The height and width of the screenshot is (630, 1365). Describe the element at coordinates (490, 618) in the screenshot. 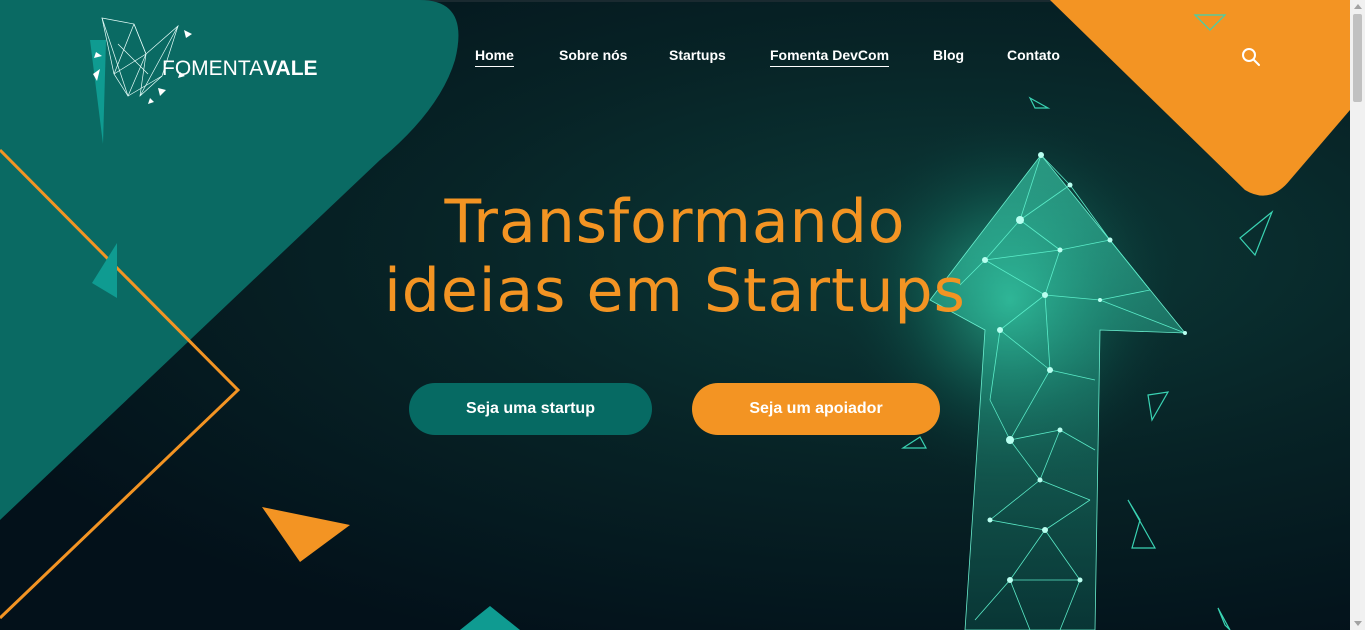

I see `teal-triangle-bottom` at that location.